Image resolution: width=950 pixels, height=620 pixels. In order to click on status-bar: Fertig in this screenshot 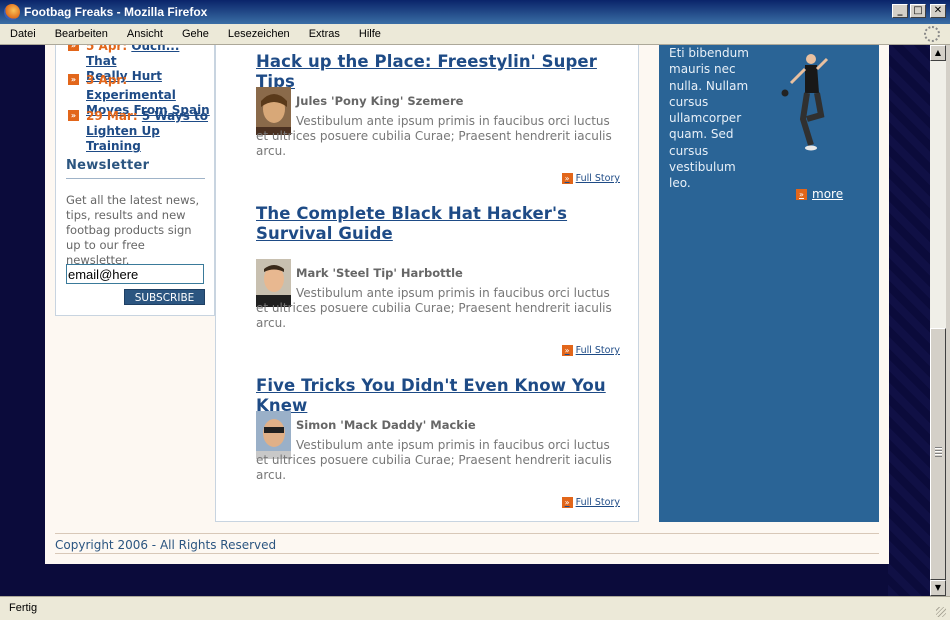, I will do `click(475, 608)`.